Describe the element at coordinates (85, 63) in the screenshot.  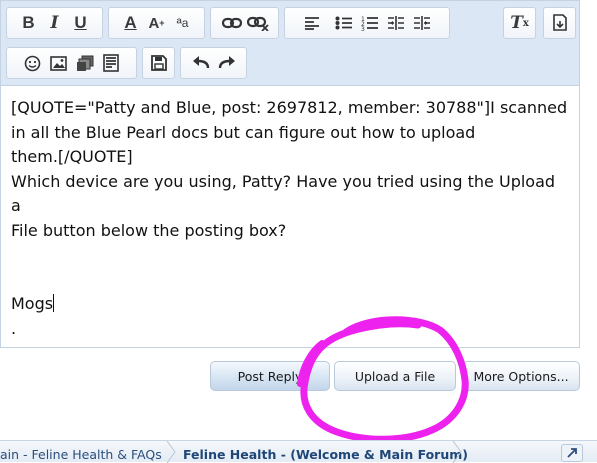
I see `media-icon` at that location.